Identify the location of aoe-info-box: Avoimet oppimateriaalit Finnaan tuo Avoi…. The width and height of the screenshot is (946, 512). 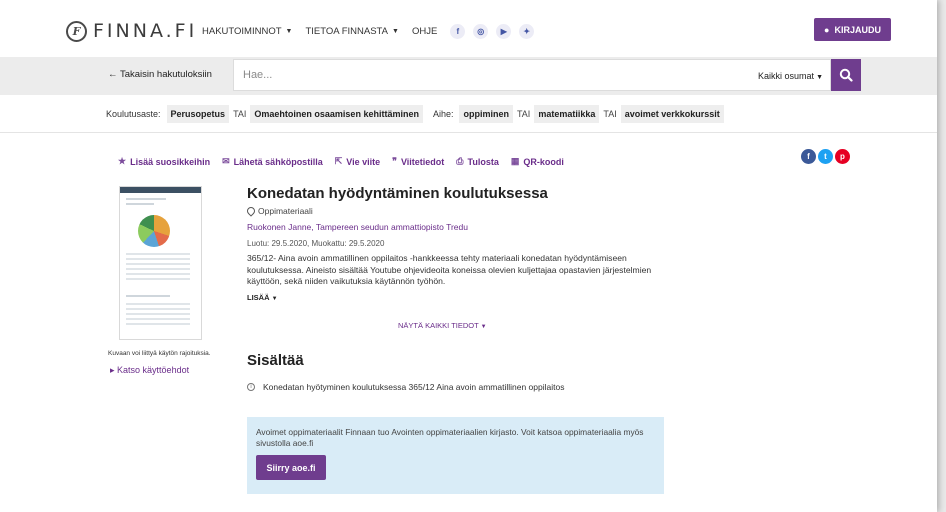
(455, 455).